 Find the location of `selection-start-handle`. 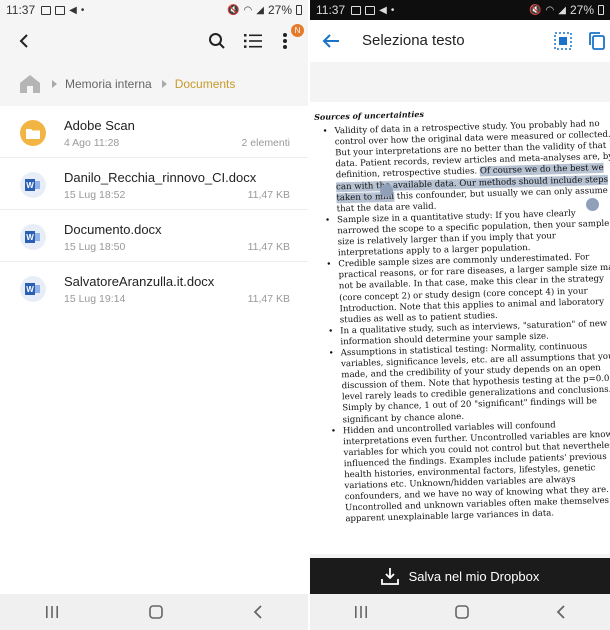

selection-start-handle is located at coordinates (386, 190).